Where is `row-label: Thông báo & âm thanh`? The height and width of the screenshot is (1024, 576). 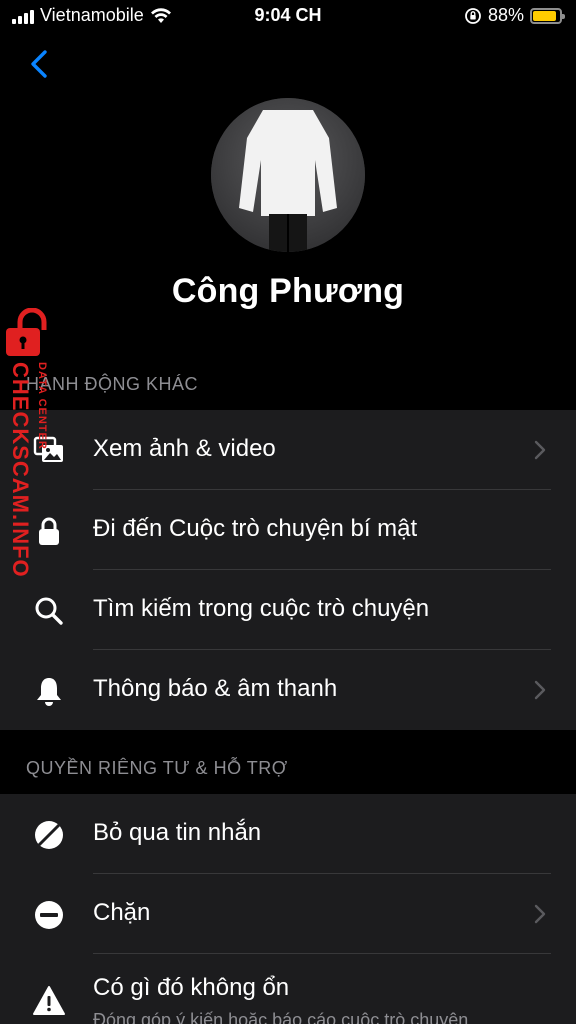 row-label: Thông báo & âm thanh is located at coordinates (215, 688).